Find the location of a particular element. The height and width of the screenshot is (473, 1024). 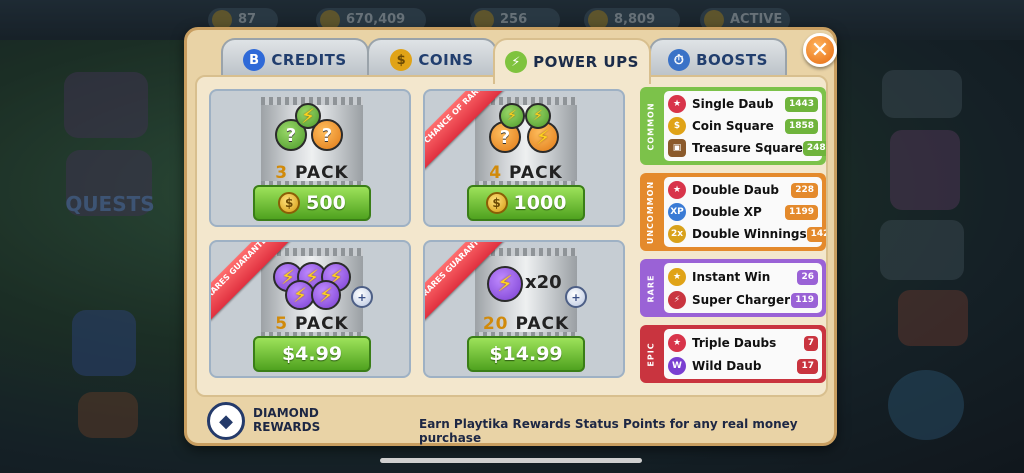

double-xp-icon: XP is located at coordinates (677, 212).